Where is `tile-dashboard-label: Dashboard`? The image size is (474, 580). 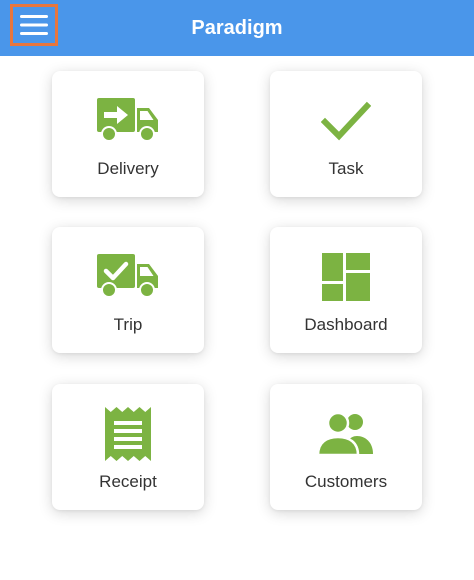
tile-dashboard-label: Dashboard is located at coordinates (346, 324).